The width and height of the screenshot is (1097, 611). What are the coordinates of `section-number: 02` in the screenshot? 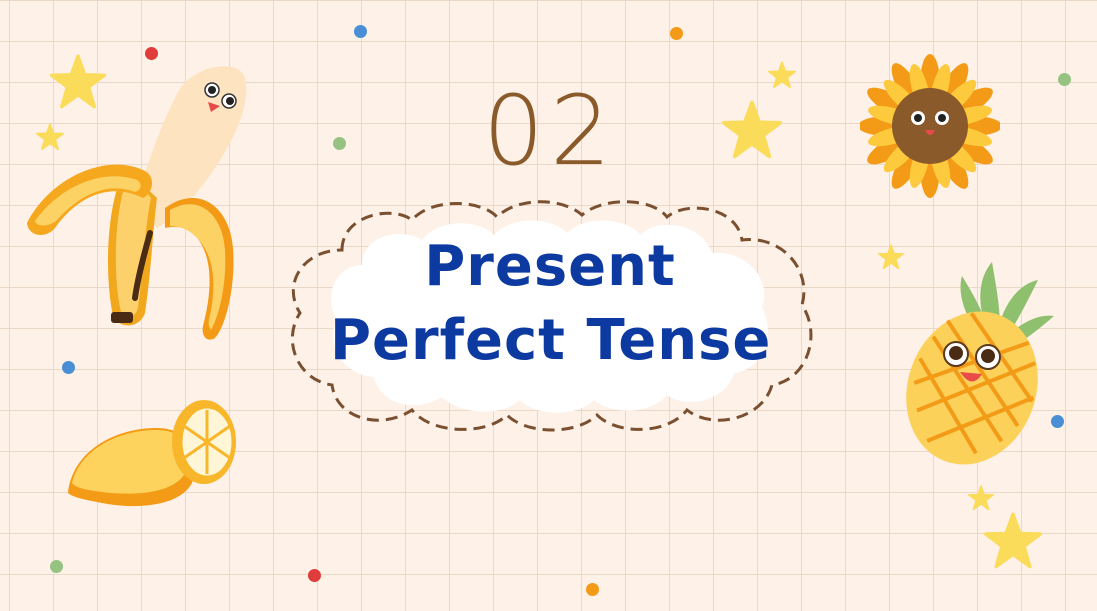 It's located at (550, 131).